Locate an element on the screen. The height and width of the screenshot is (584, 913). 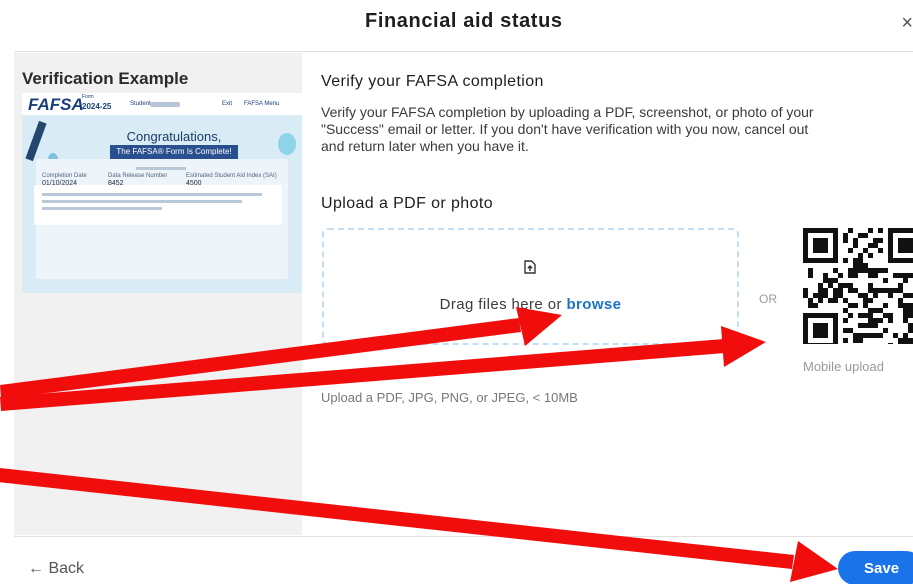
back-button: ← Back is located at coordinates (56, 569).